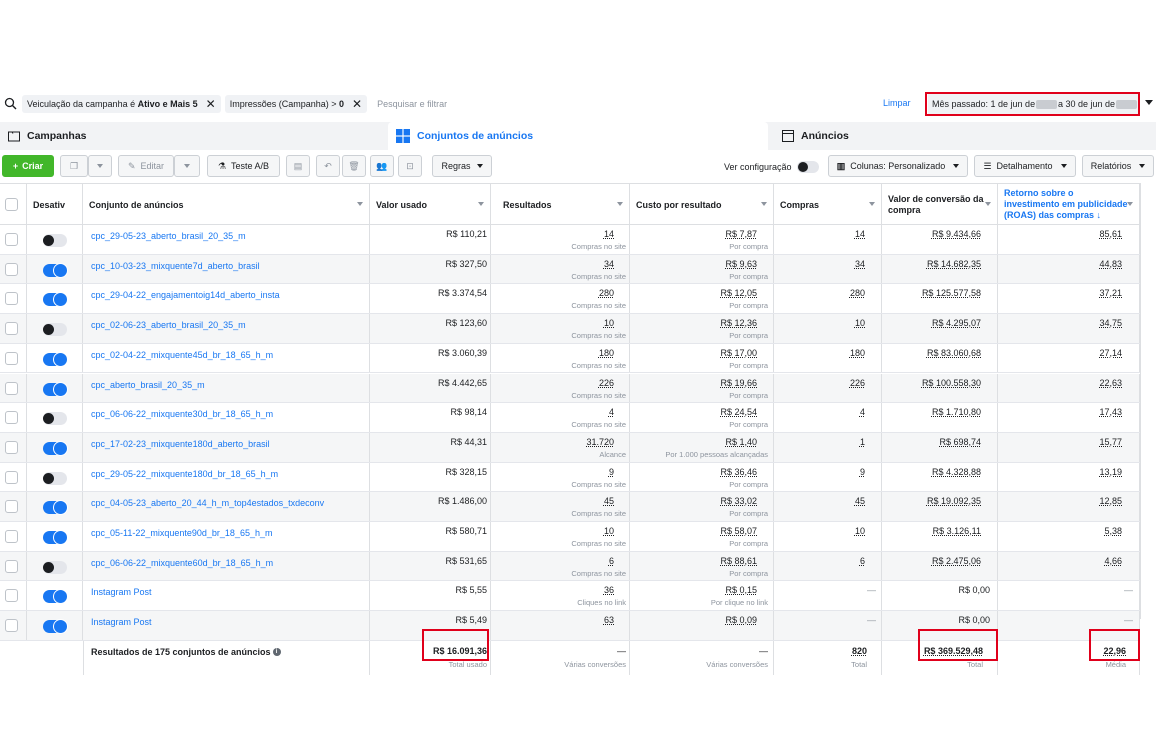  I want to click on adset-name-link: cpc_02-06-23_aberto_brasil_20_35_m, so click(168, 325).